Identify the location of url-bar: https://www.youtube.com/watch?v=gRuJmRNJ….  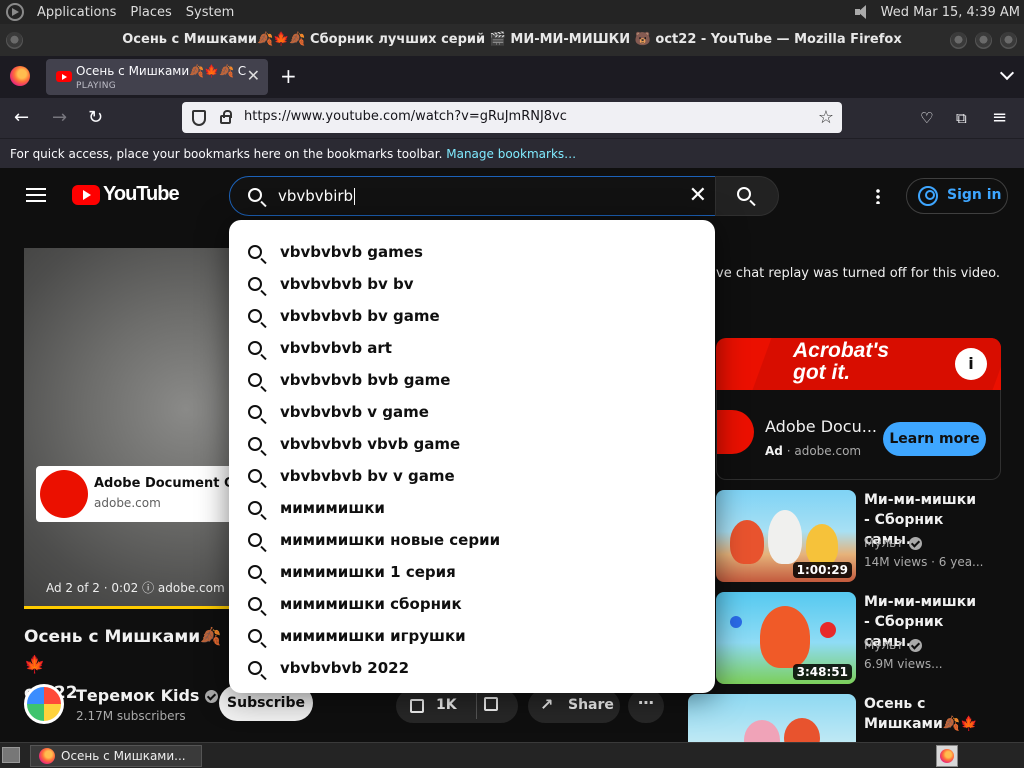
(512, 117).